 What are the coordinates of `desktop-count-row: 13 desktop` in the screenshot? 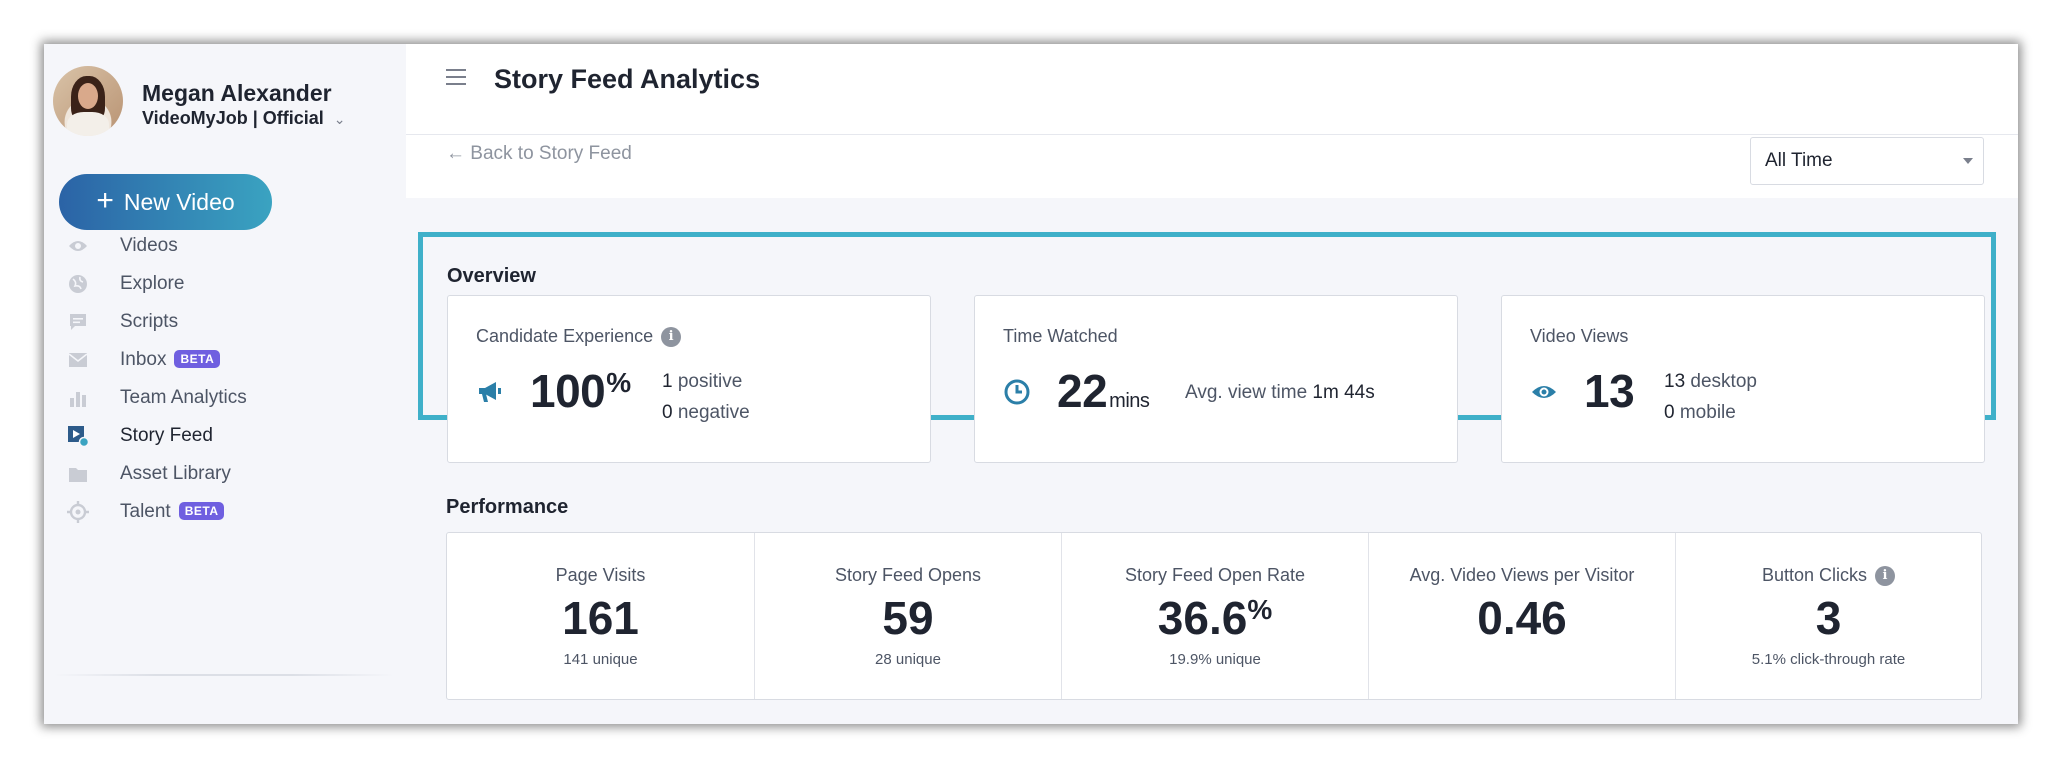 It's located at (1710, 381).